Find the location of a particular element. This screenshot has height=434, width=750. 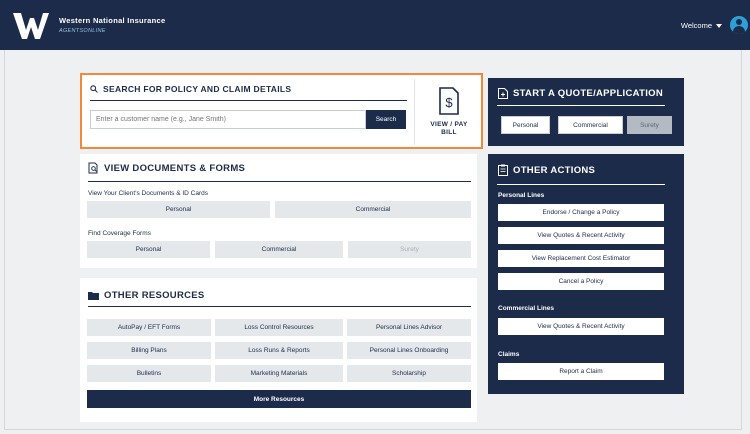

search-title-text: SEARCH FOR POLICY AND CLAIM DETAILS is located at coordinates (197, 89).